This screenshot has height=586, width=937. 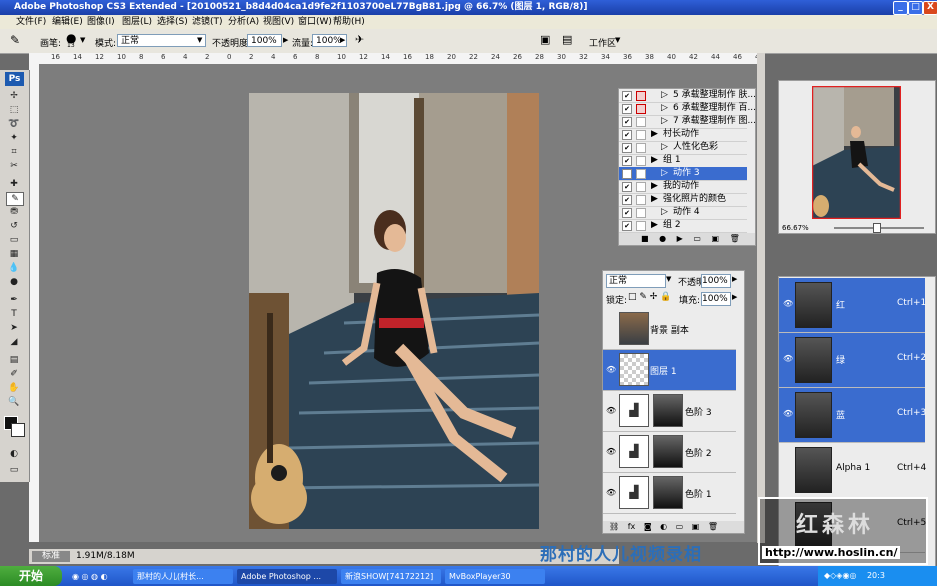 What do you see at coordinates (285, 40) in the screenshot?
I see `opacity-arrow-icon: ▶` at bounding box center [285, 40].